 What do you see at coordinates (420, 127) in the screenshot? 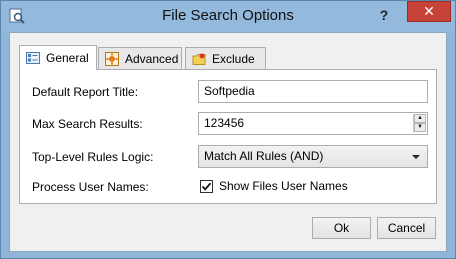
I see `spin-down-button: ▼` at bounding box center [420, 127].